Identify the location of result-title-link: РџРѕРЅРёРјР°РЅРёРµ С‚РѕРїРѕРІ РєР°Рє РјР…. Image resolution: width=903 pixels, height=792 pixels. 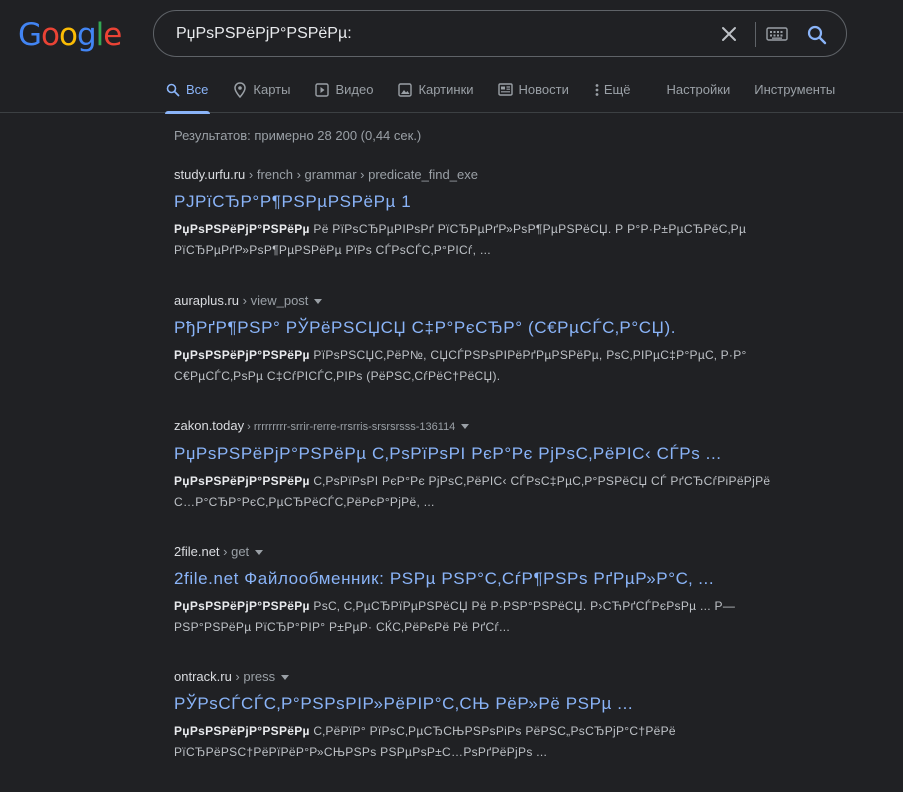
(474, 454).